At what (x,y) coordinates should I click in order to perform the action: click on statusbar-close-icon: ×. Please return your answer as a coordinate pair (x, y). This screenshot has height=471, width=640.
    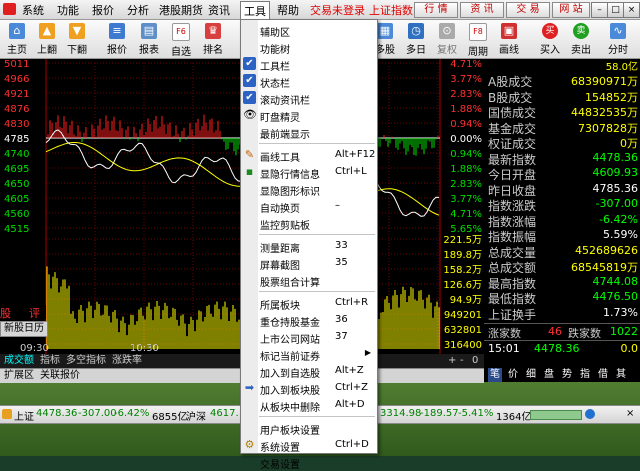
    Looking at the image, I should click on (630, 413).